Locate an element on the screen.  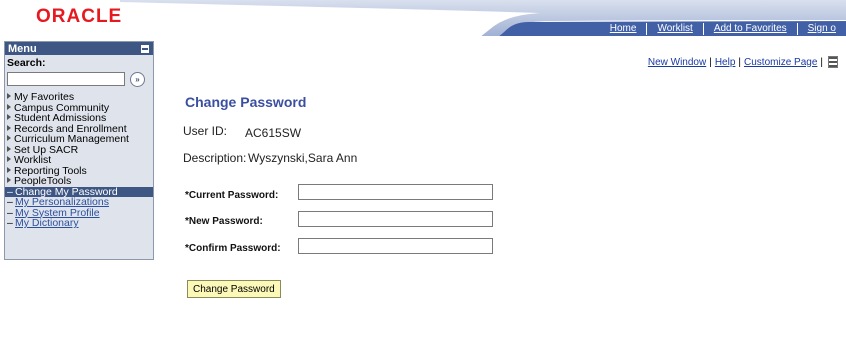
menu-header: Menu is located at coordinates (79, 48).